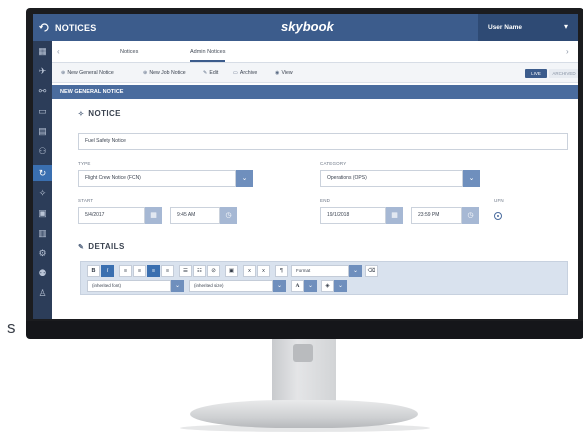 Image resolution: width=583 pixels, height=438 pixels. I want to click on justify-button: ≡, so click(167, 271).